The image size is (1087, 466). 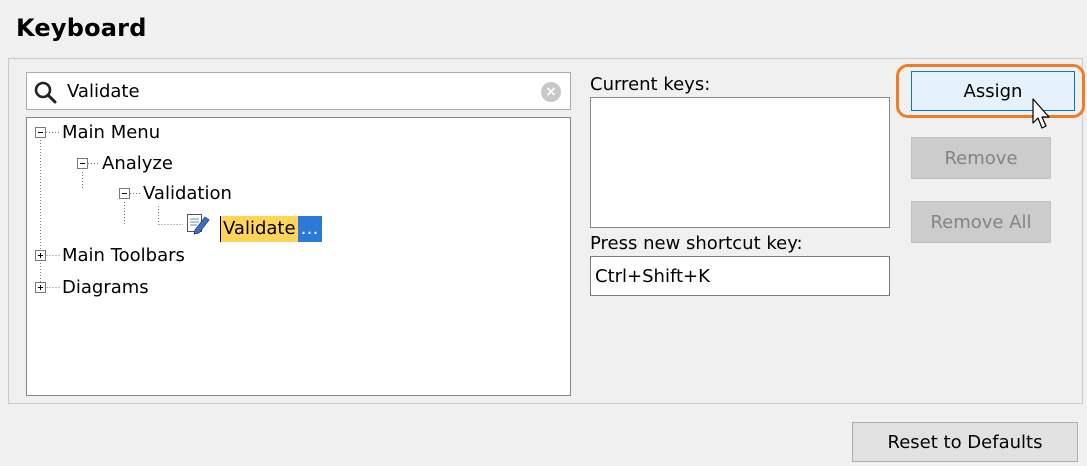 I want to click on search-icon, so click(x=45, y=92).